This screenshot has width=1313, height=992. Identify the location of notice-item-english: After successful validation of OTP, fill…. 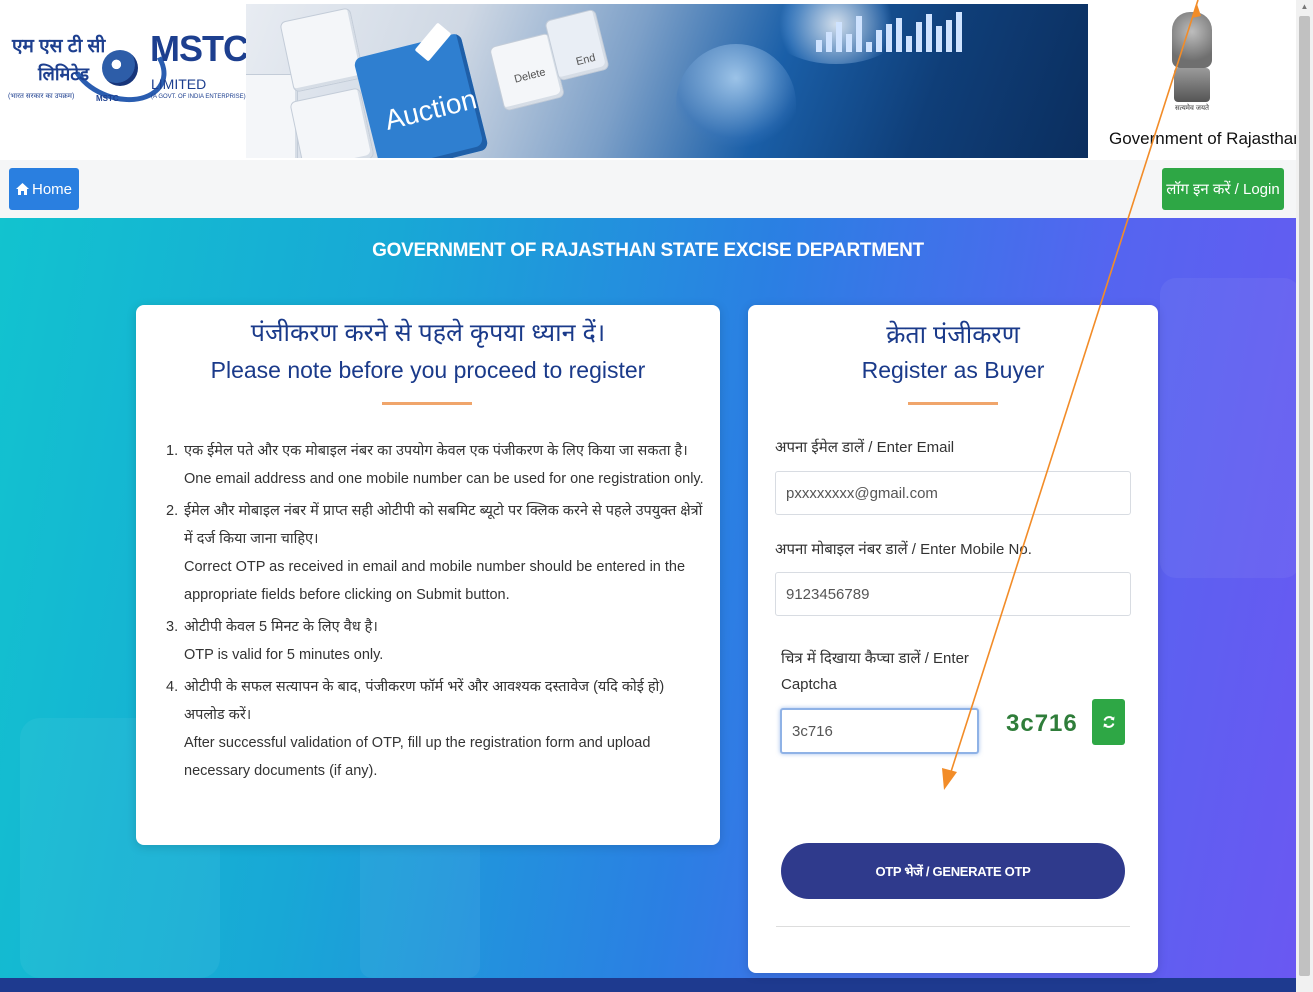
(417, 757).